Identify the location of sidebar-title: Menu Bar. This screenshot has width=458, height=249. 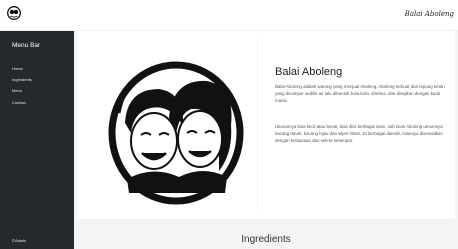
(26, 45).